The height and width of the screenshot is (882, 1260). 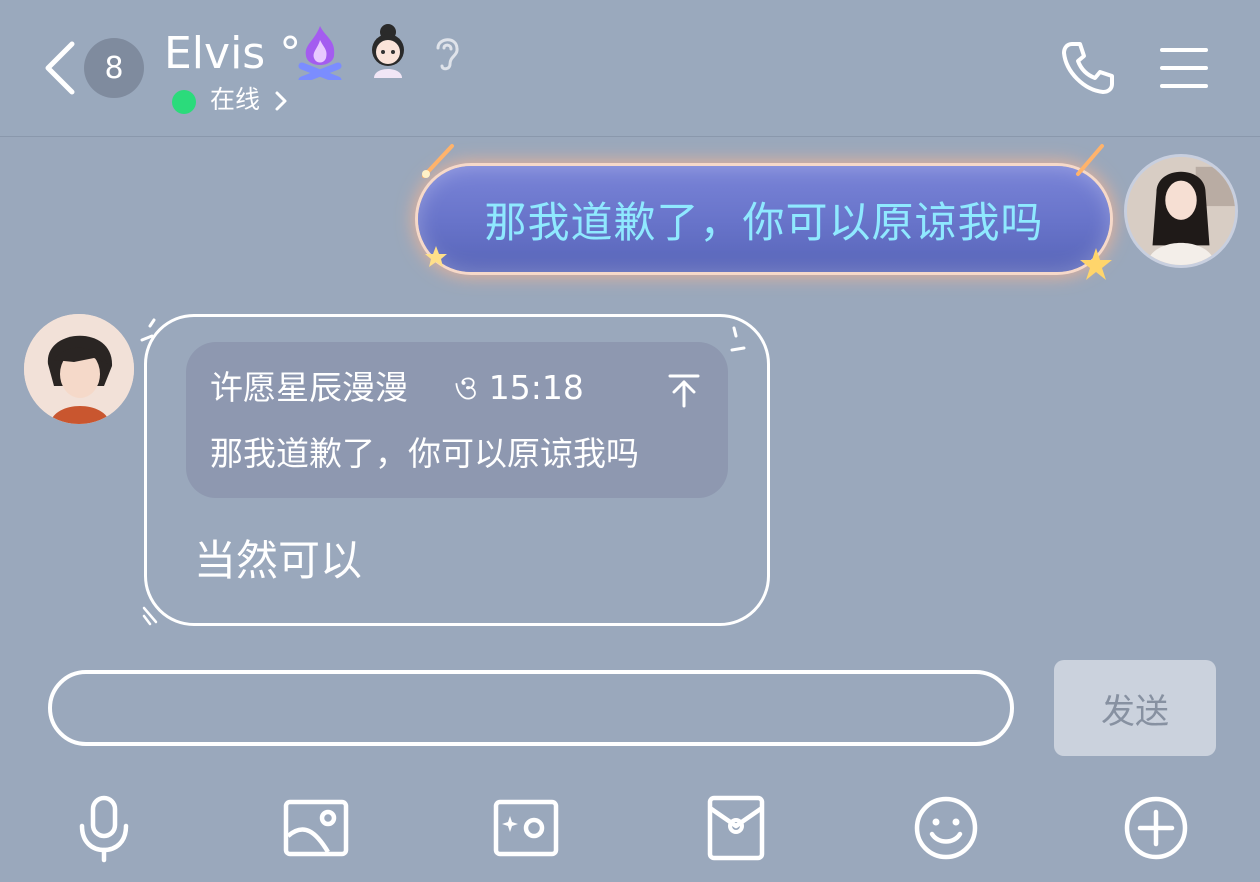 I want to click on emoji-icon, so click(x=946, y=828).